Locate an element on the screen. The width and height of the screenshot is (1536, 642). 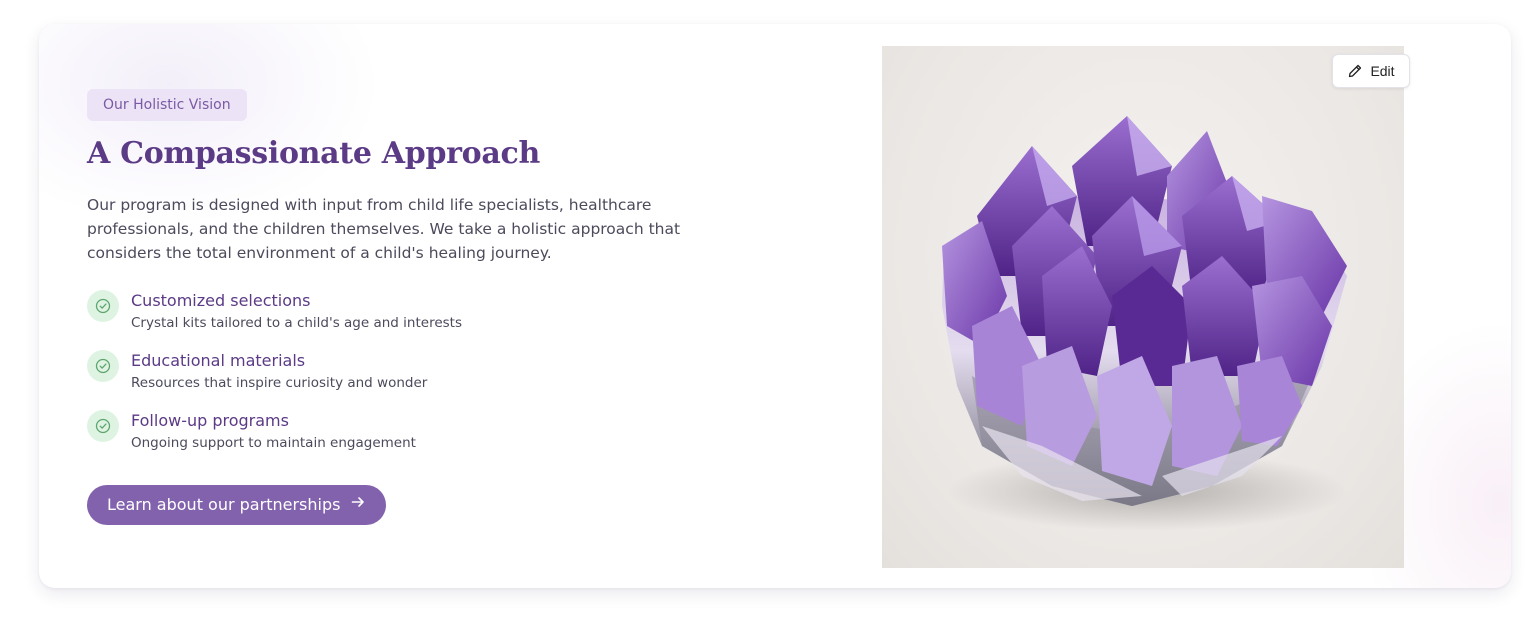
feature-title: Educational materials is located at coordinates (218, 360).